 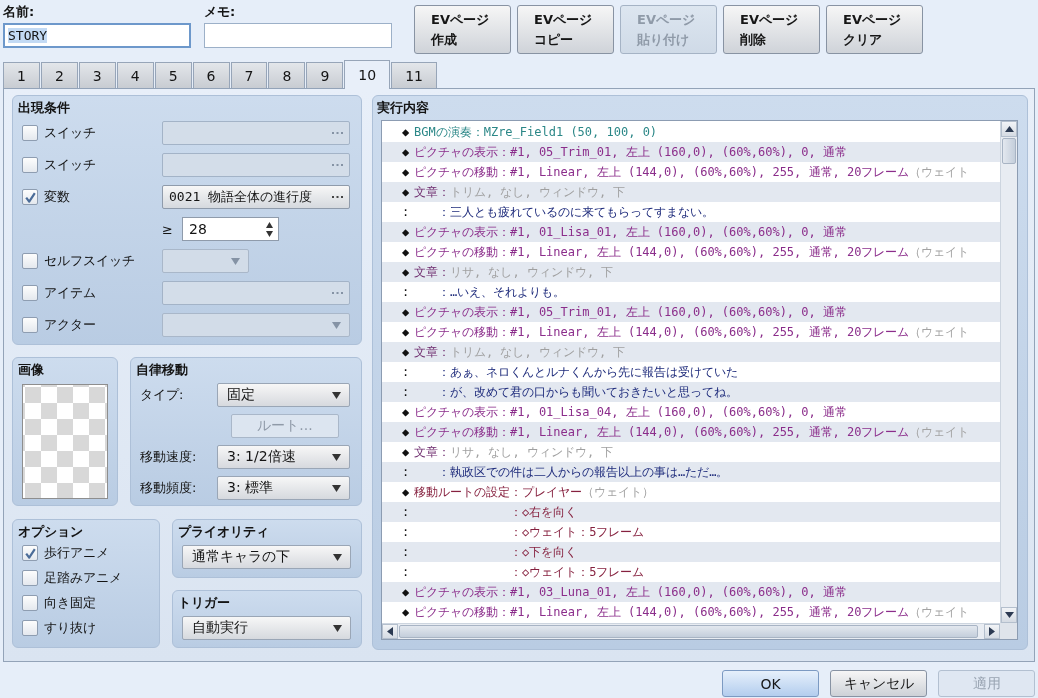 I want to click on page-action-button: EVページ削除, so click(x=771, y=29).